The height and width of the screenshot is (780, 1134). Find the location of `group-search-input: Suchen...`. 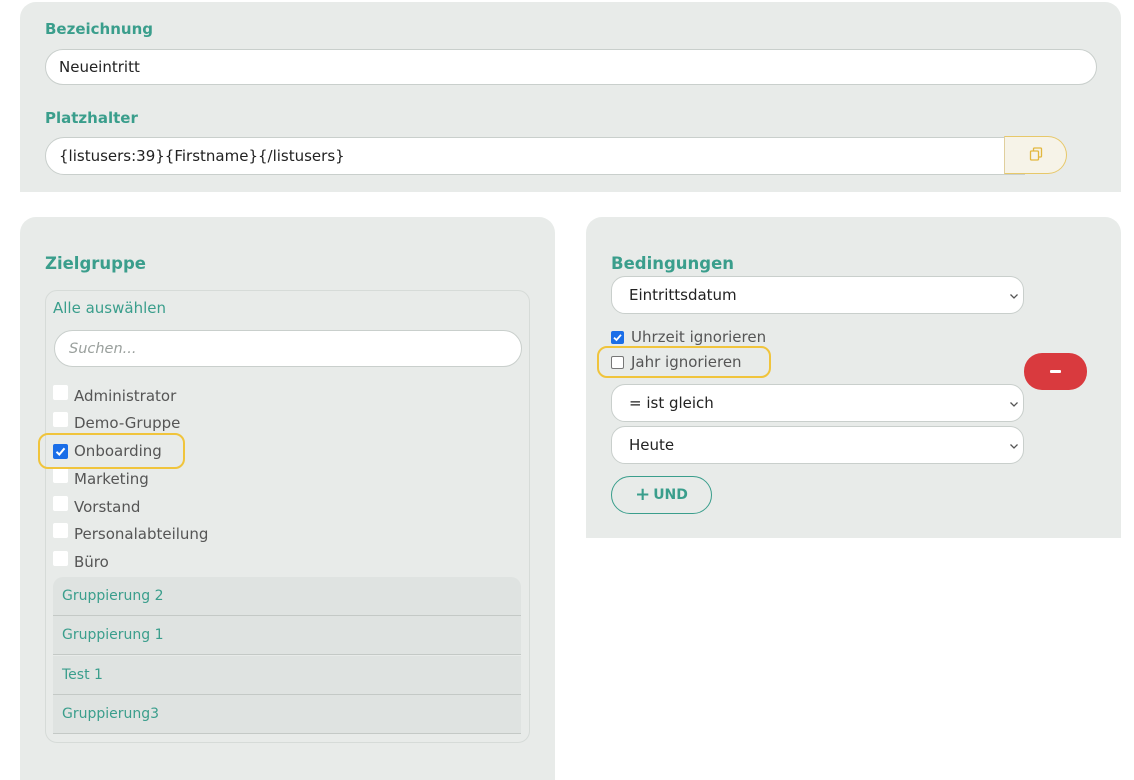

group-search-input: Suchen... is located at coordinates (288, 348).